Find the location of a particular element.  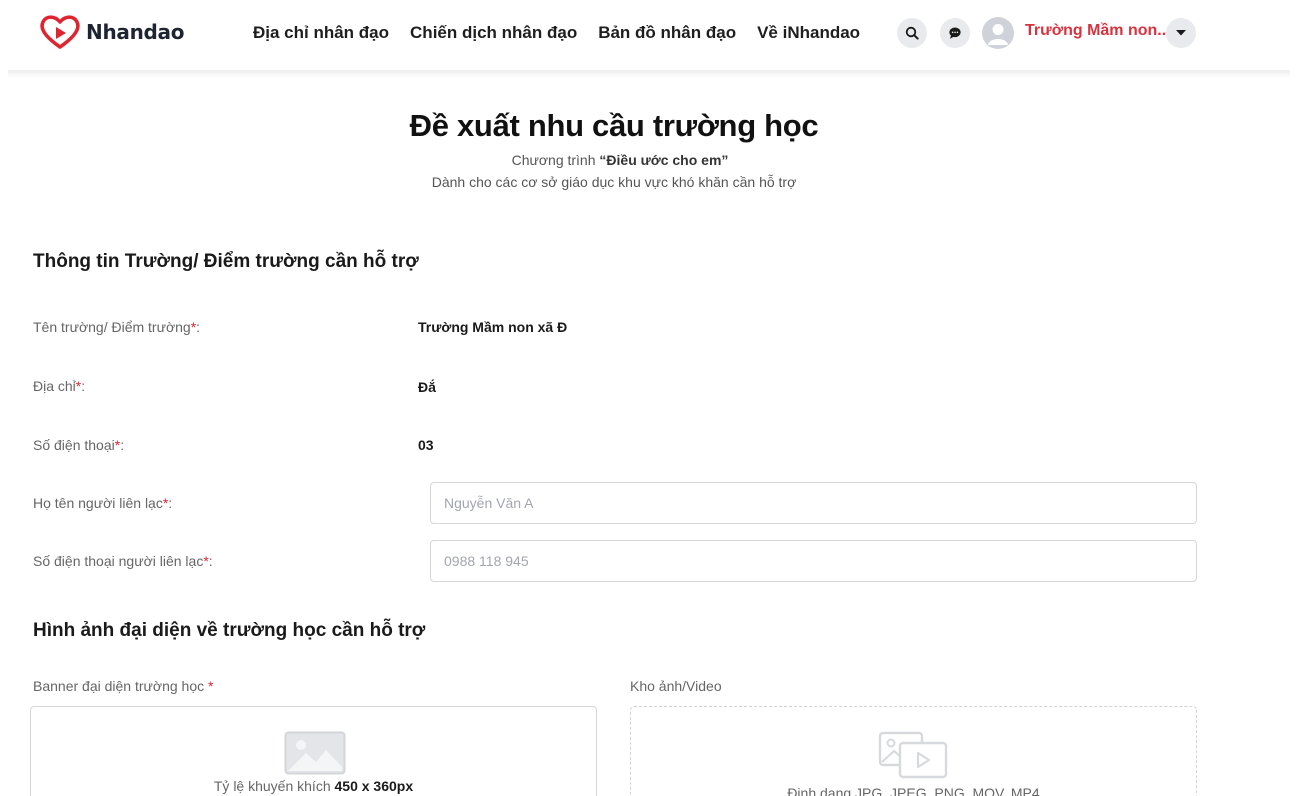

school-name-label: Tên trường/ Điểm trường*: is located at coordinates (117, 327).